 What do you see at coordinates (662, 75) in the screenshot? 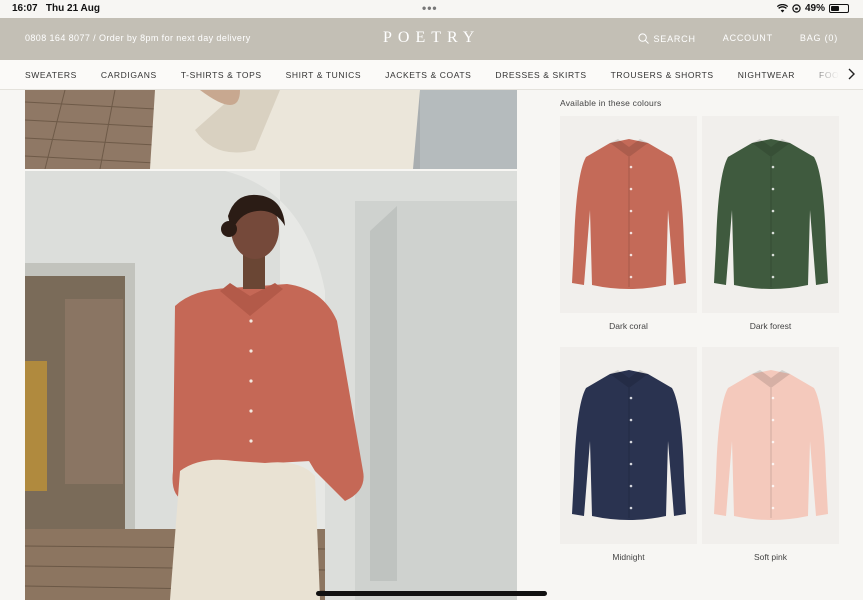
I see `nav-item-trousers-shorts: TROUSERS & SHORTS` at bounding box center [662, 75].